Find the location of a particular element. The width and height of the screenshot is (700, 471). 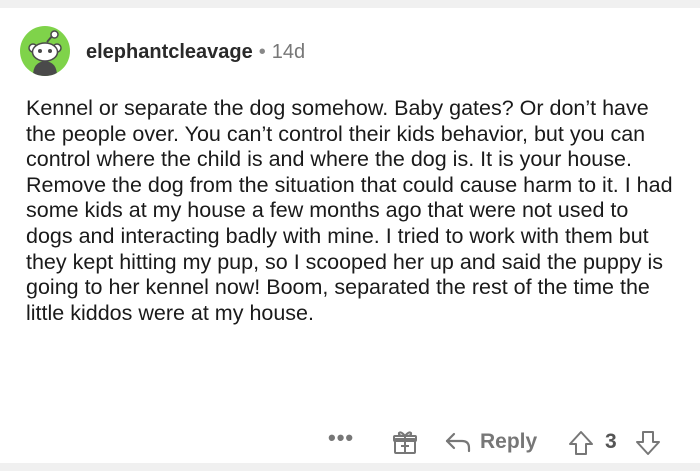

comment-meta: elephantcleavage • 14d is located at coordinates (195, 52).